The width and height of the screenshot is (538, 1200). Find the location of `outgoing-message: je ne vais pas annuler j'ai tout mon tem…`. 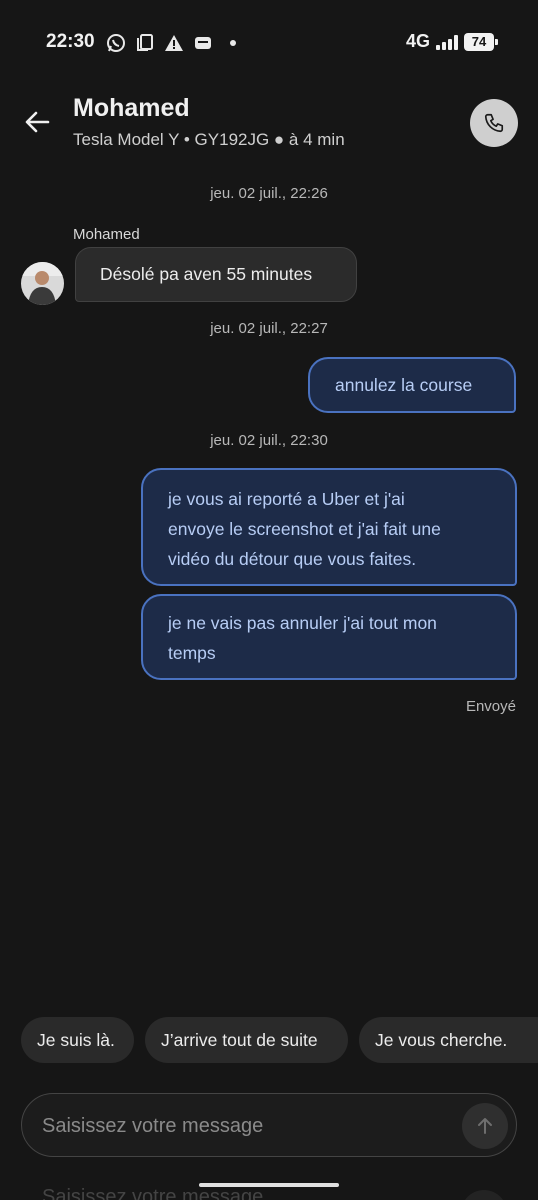

outgoing-message: je ne vais pas annuler j'ai tout mon tem… is located at coordinates (329, 637).